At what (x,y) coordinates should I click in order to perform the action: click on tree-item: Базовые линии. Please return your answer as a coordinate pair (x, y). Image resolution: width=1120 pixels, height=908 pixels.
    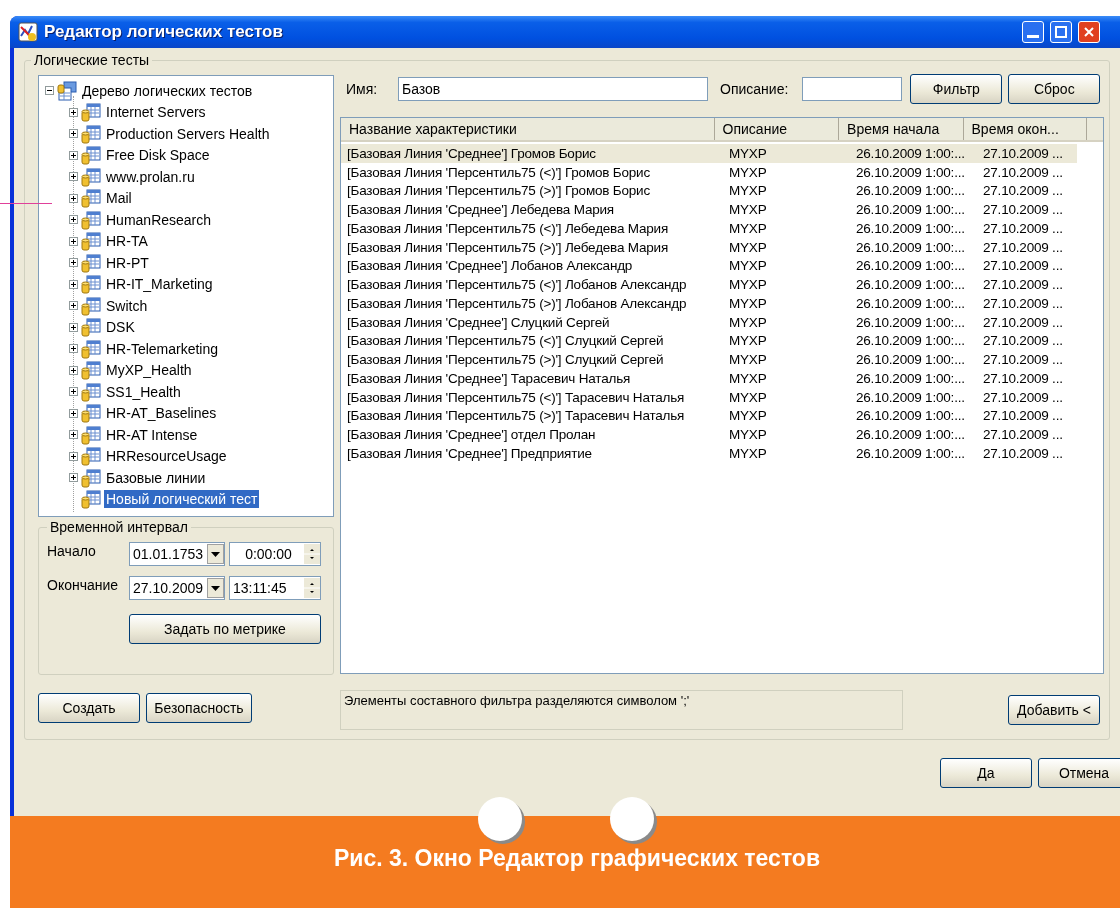
    Looking at the image, I should click on (156, 477).